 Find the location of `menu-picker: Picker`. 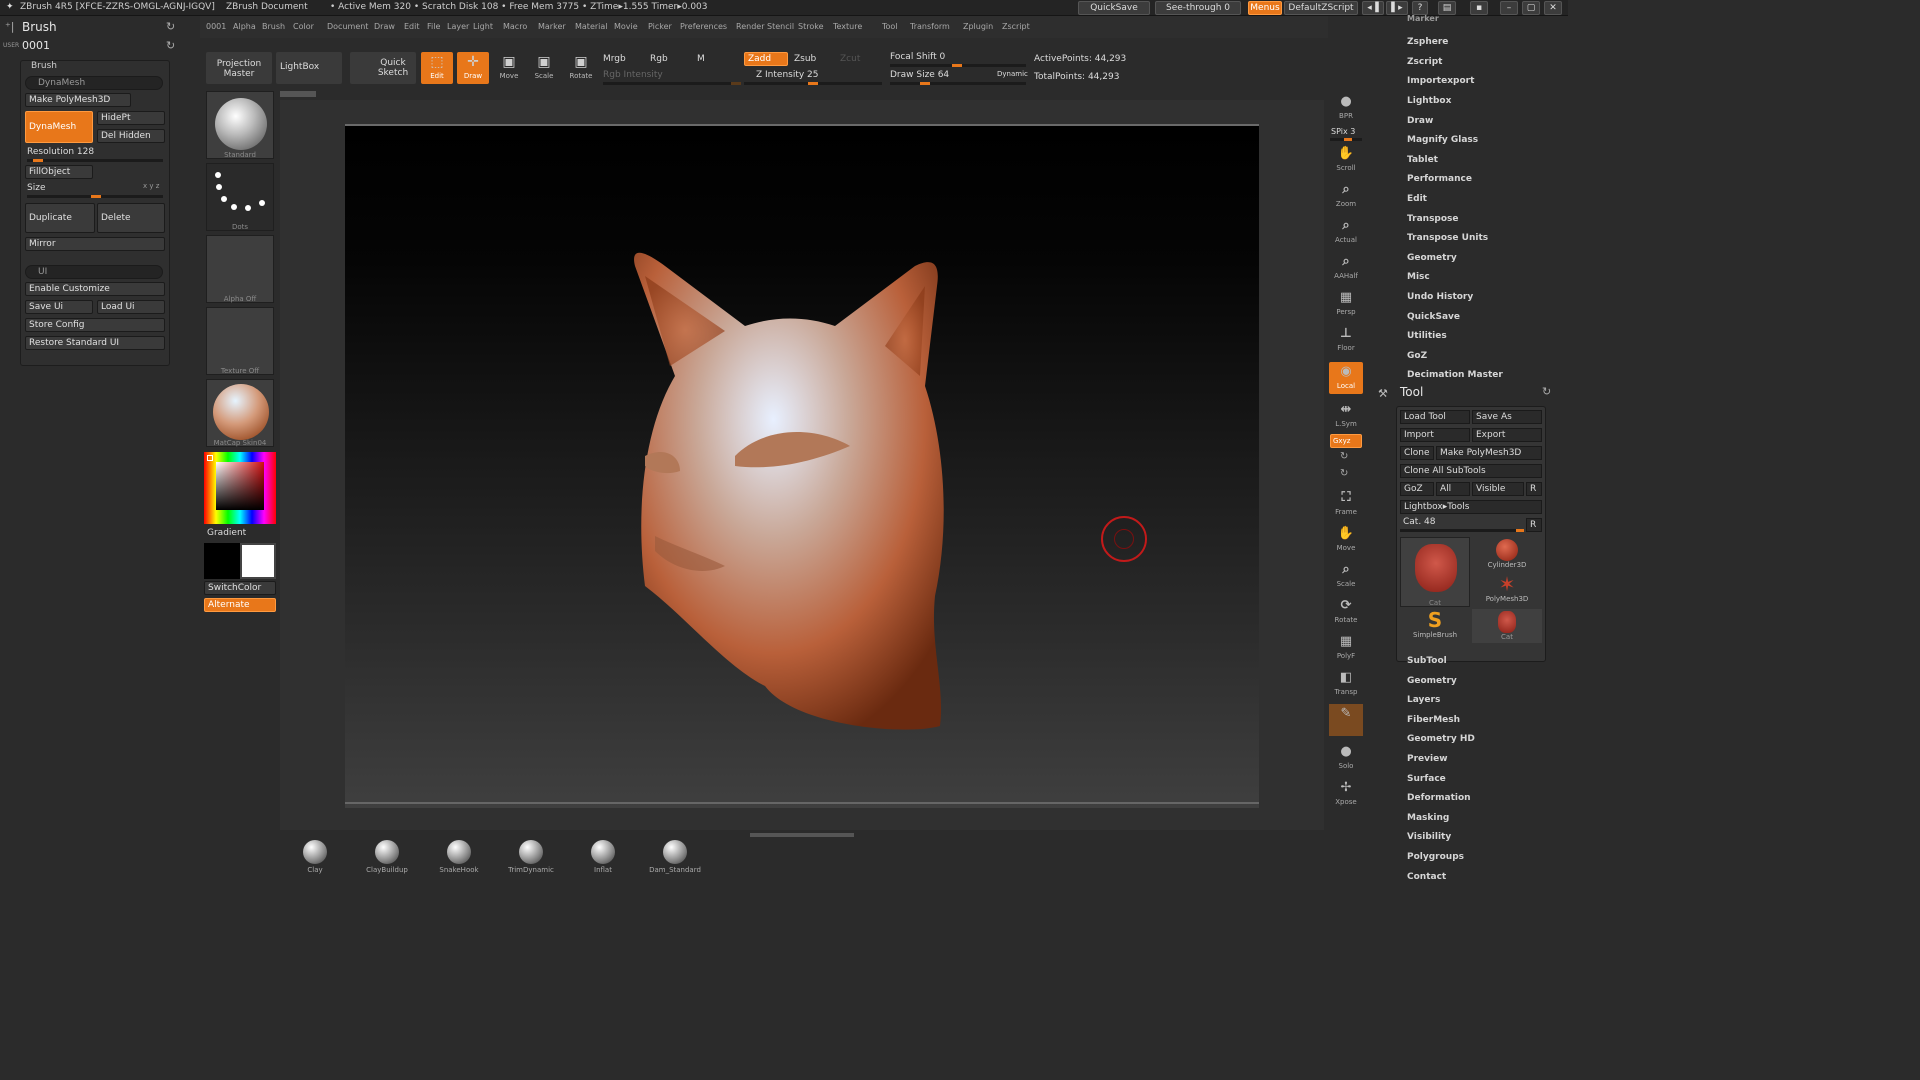

menu-picker: Picker is located at coordinates (660, 26).